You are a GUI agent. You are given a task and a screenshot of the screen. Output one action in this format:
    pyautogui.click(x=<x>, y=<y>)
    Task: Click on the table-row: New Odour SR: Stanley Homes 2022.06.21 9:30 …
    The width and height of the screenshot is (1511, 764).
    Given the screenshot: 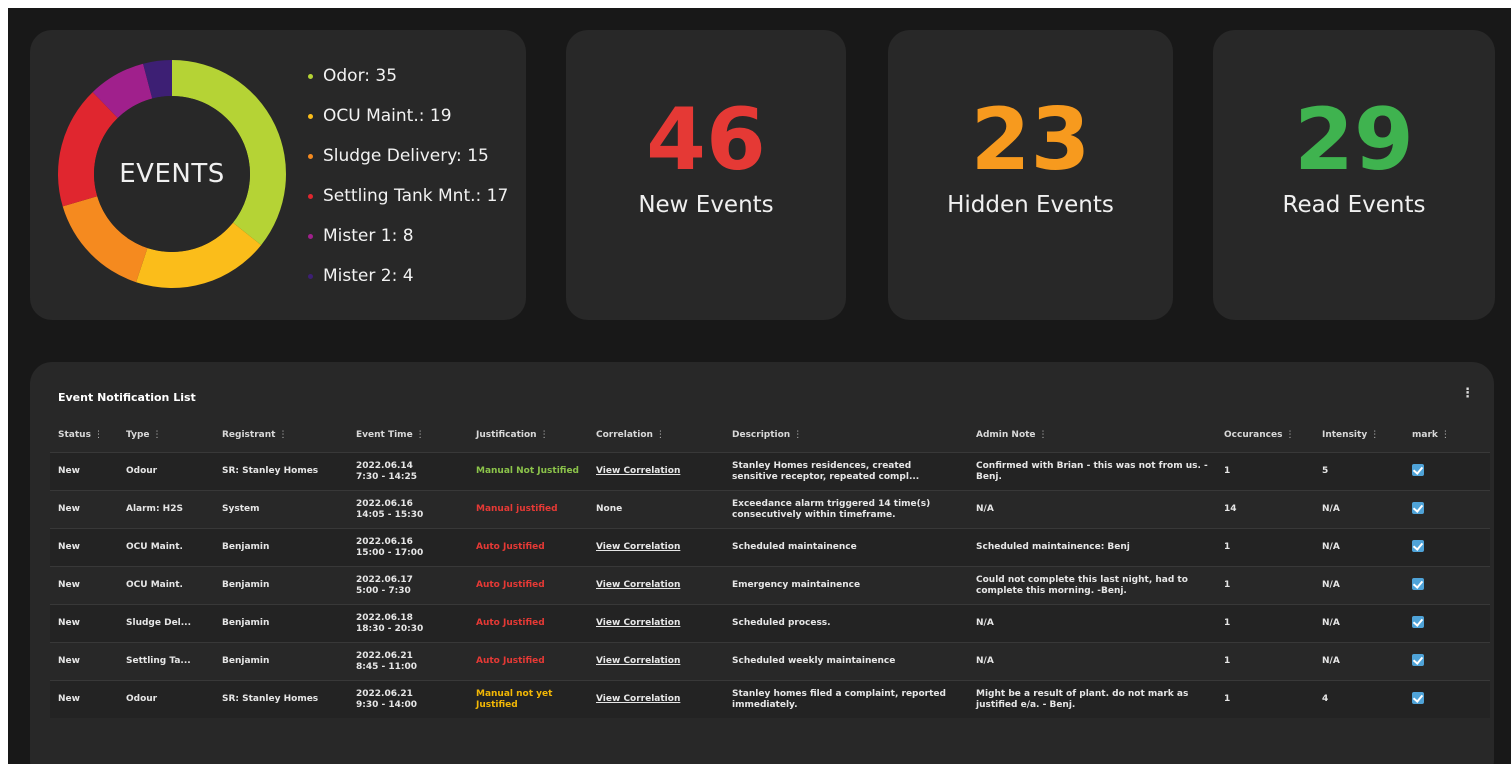 What is the action you would take?
    pyautogui.click(x=770, y=699)
    